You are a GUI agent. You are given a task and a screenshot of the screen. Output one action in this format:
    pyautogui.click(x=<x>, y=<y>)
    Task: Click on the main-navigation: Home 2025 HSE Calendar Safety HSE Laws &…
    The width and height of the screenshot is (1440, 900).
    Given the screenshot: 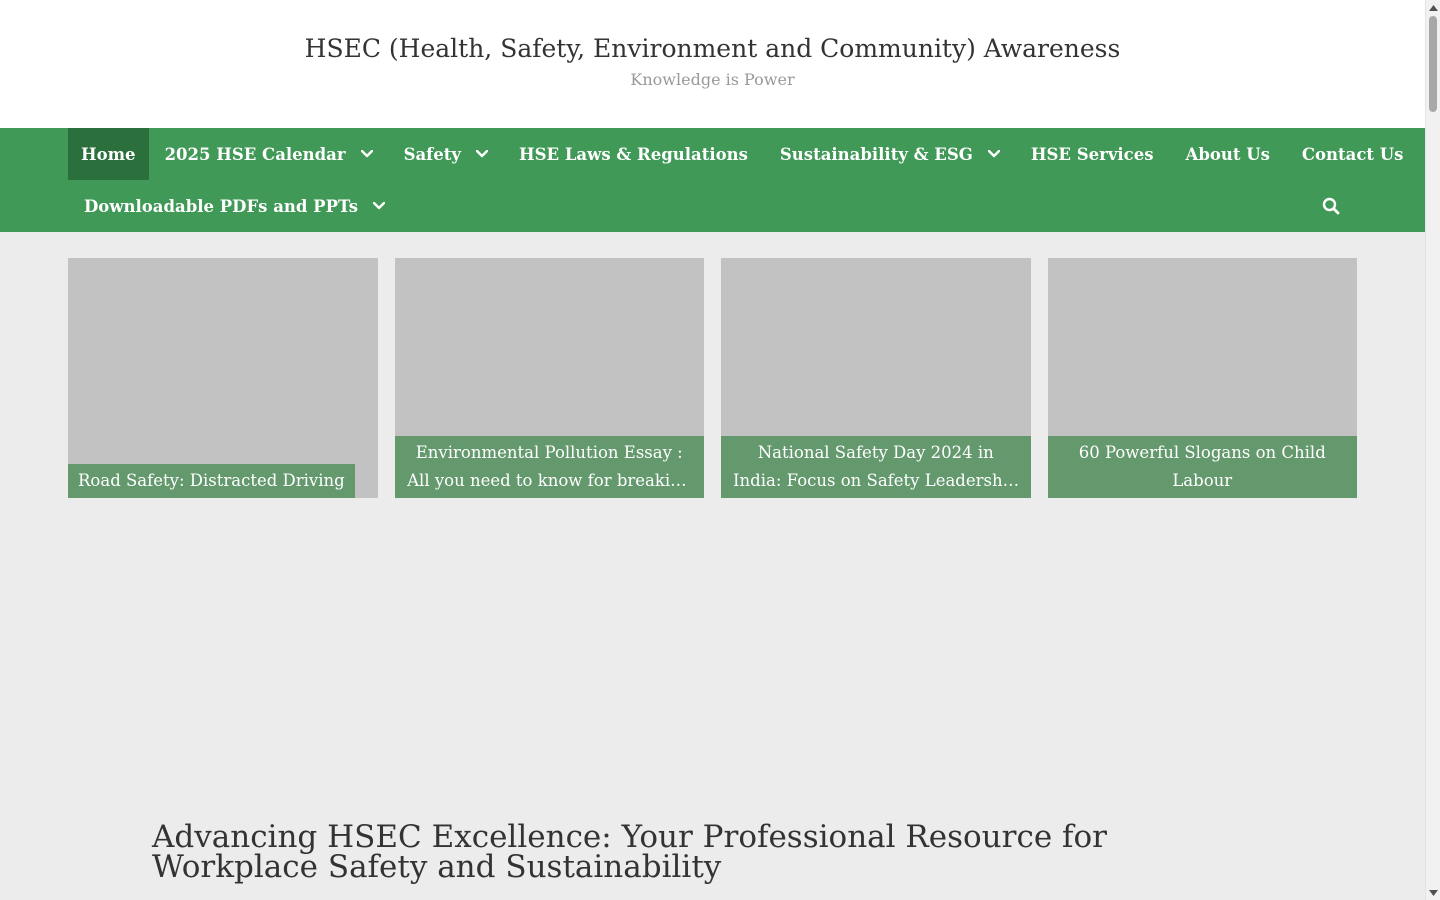 What is the action you would take?
    pyautogui.click(x=712, y=180)
    